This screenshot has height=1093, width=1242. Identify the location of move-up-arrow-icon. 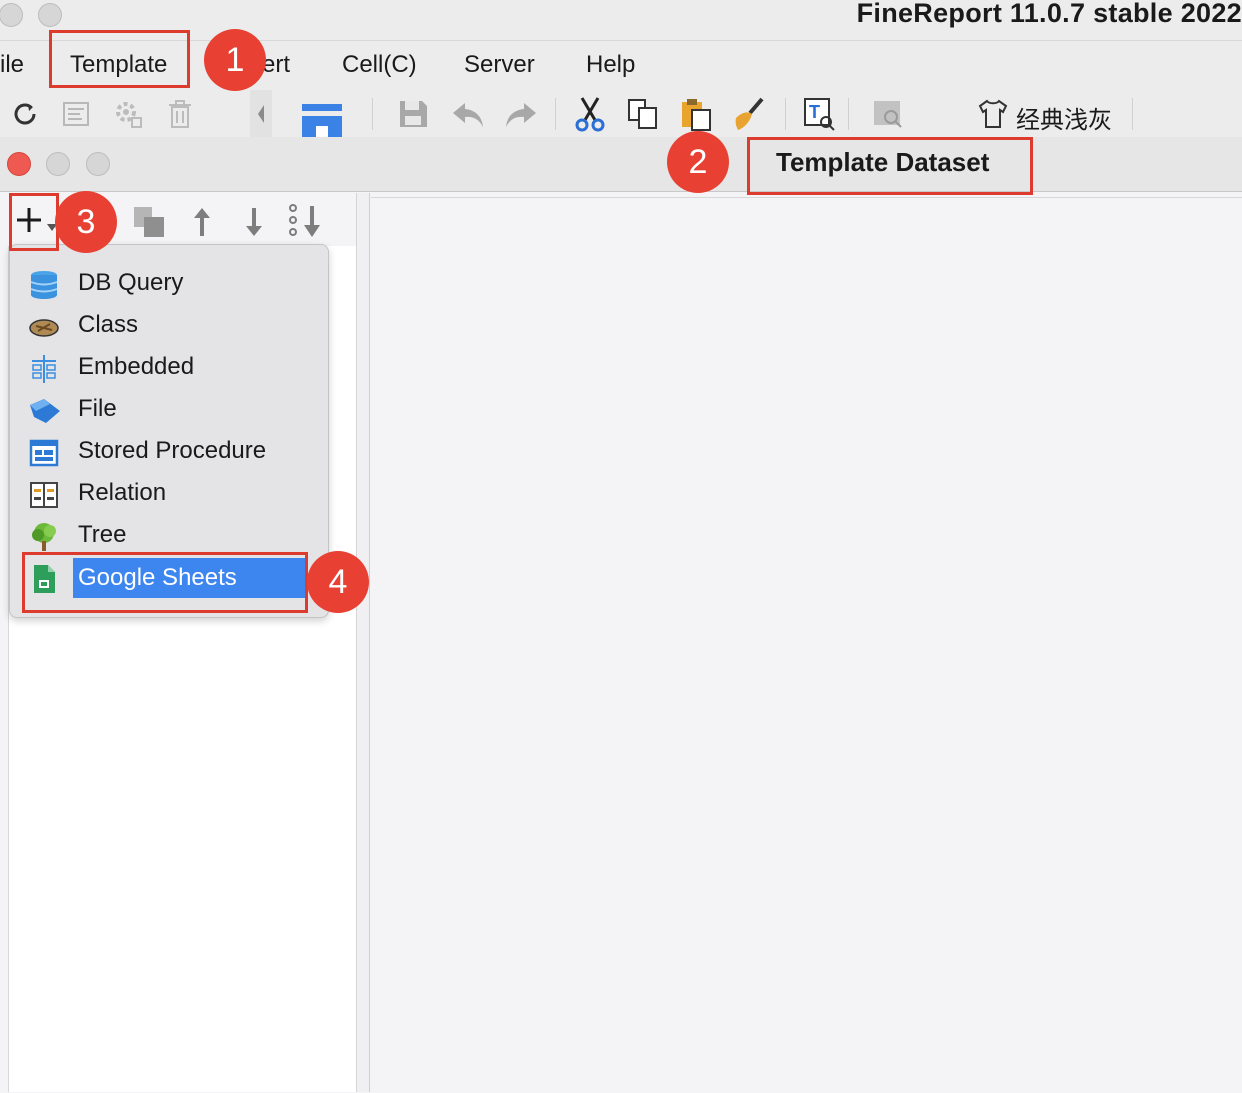
(202, 224).